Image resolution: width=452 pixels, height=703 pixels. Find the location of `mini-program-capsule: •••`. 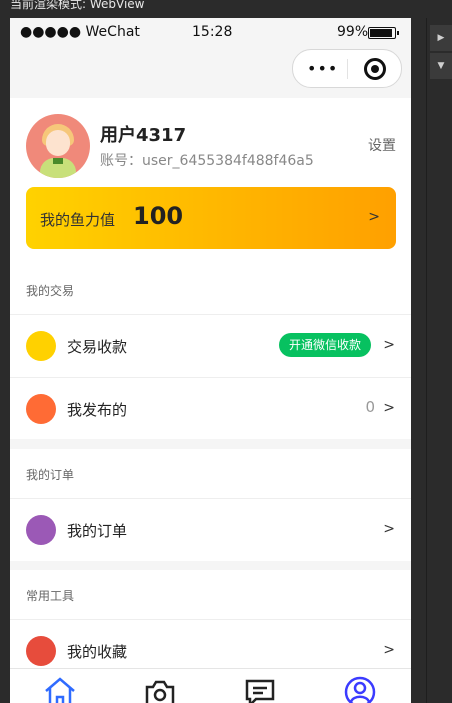

mini-program-capsule: ••• is located at coordinates (347, 68).